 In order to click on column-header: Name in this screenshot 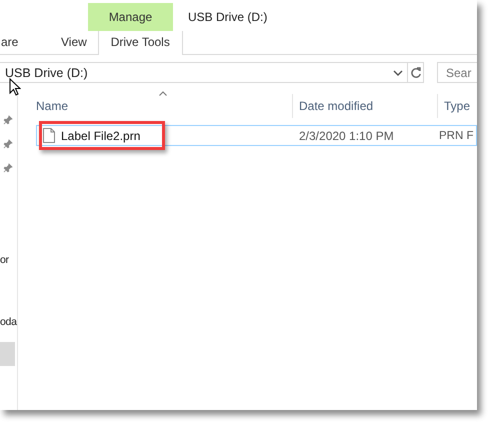, I will do `click(156, 106)`.